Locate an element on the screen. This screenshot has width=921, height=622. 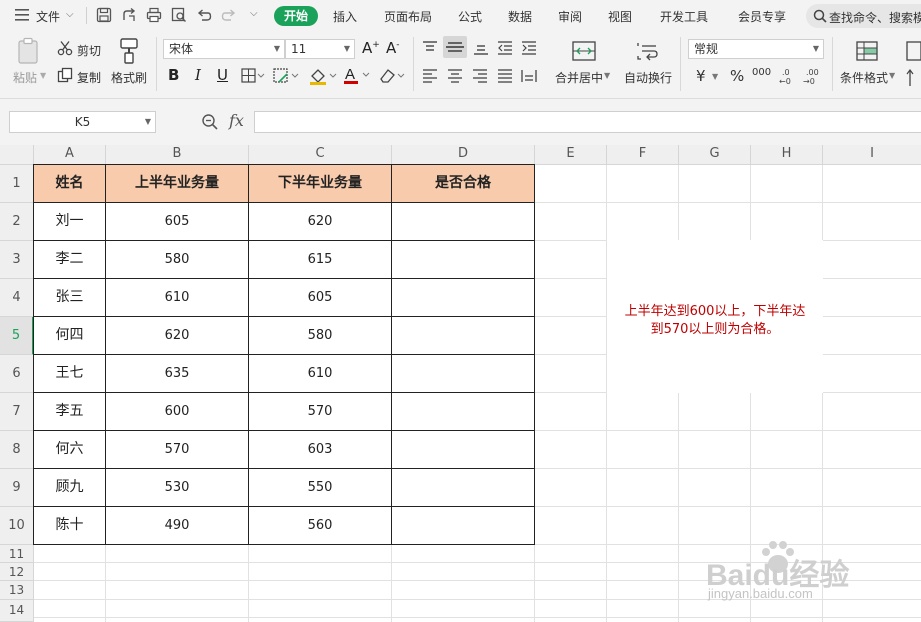
merge-center-icon is located at coordinates (584, 52).